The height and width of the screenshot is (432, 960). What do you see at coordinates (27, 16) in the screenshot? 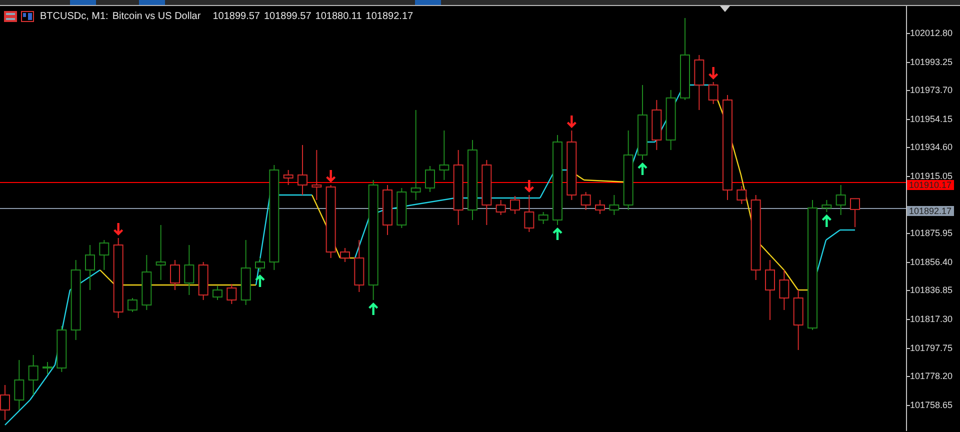
I see `chart-window-icon` at bounding box center [27, 16].